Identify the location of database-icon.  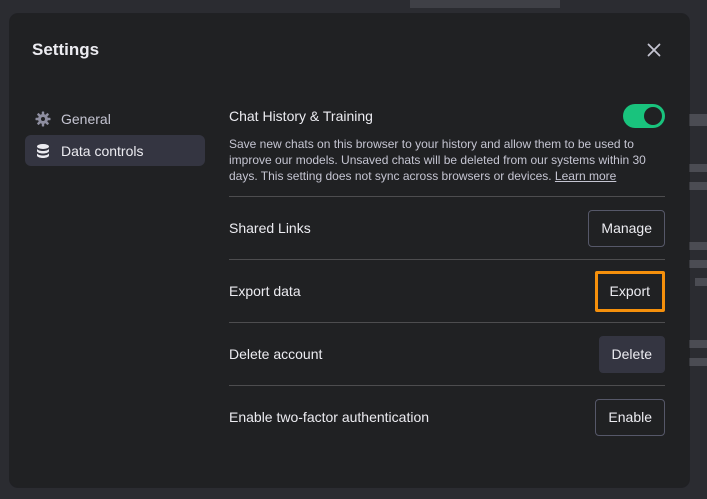
(43, 151).